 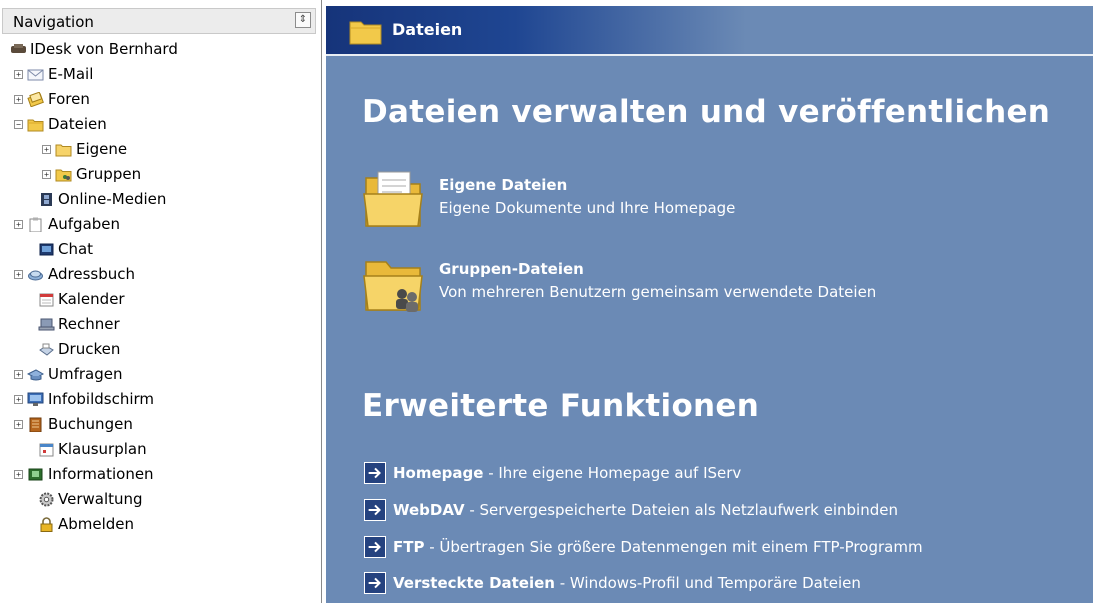 What do you see at coordinates (18, 124) in the screenshot?
I see `collapse-toggle: −` at bounding box center [18, 124].